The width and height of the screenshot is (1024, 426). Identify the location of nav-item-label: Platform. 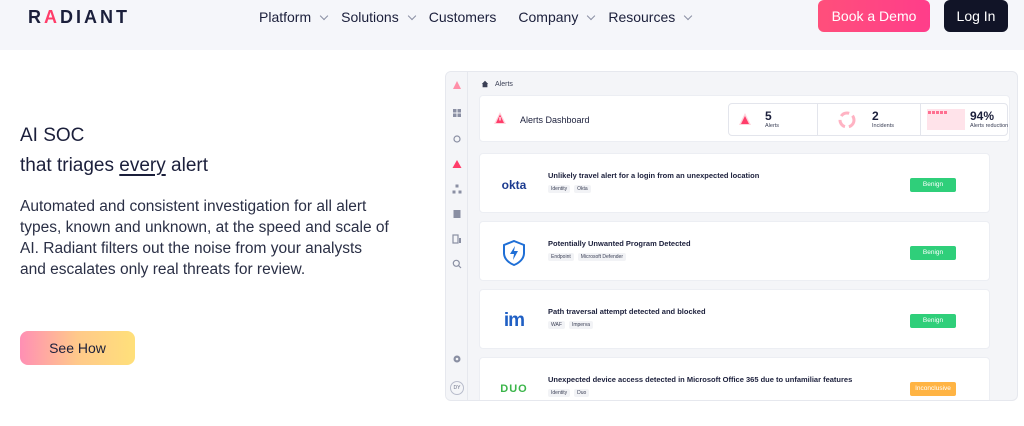
(285, 17).